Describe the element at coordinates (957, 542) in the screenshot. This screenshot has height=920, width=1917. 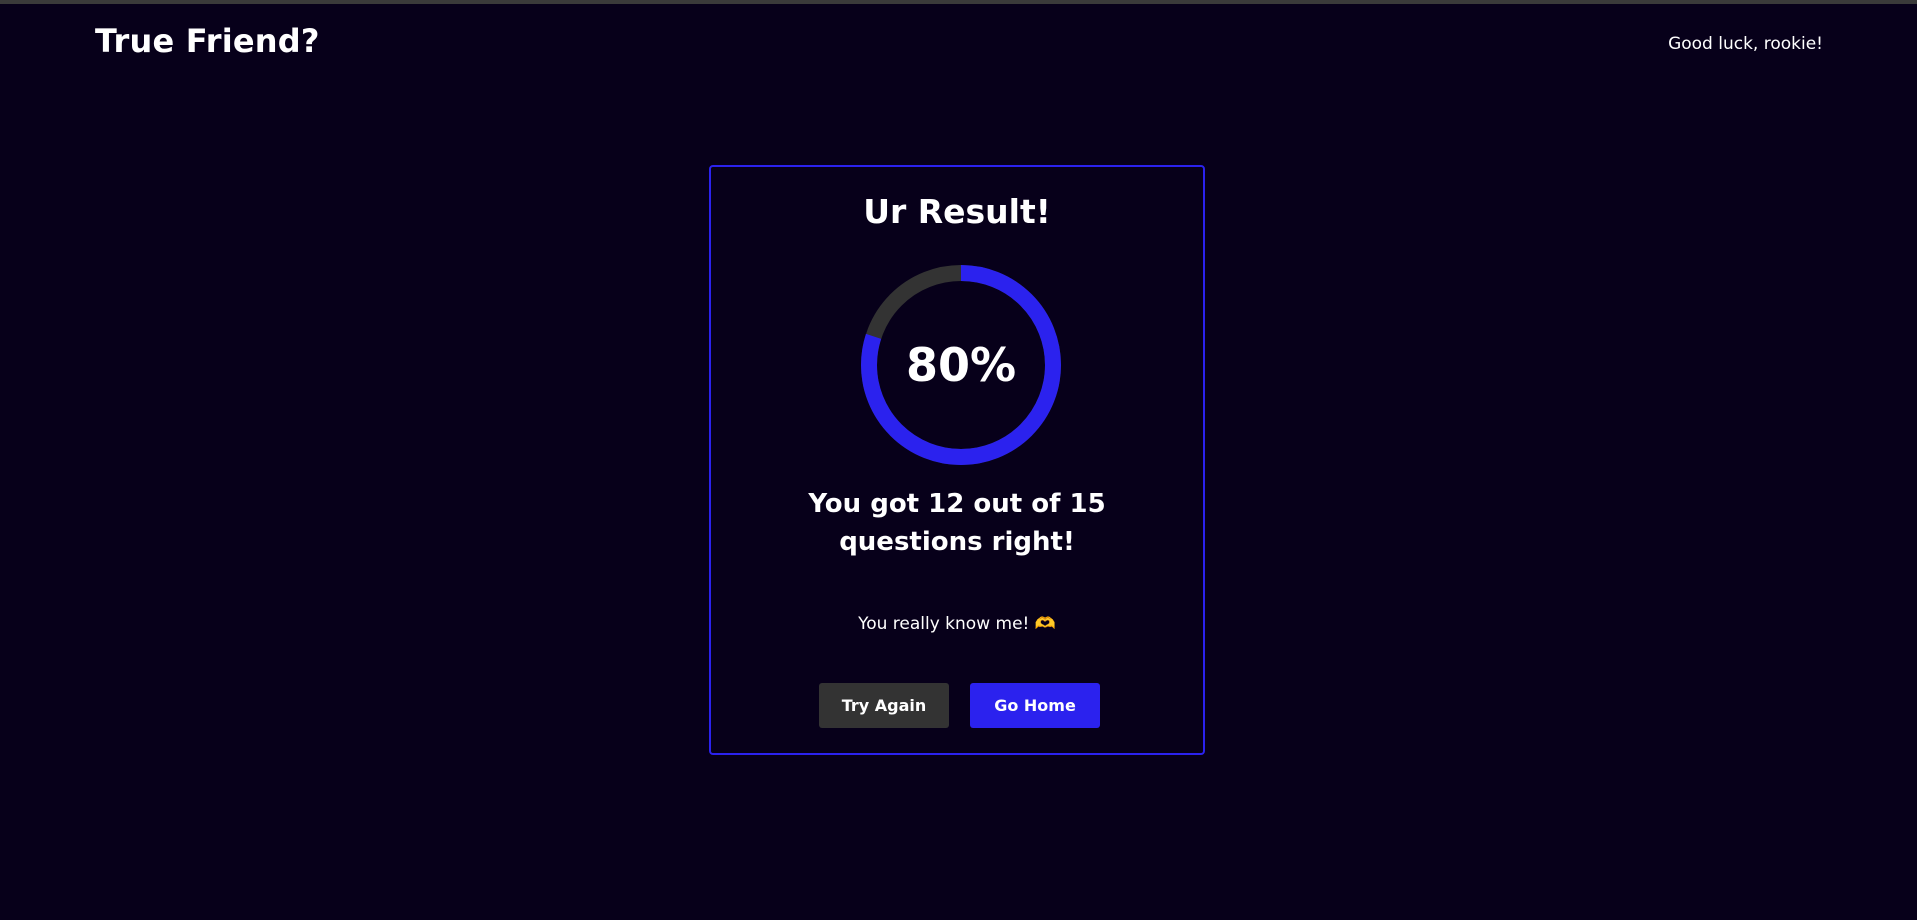
I see `score-line-2: questions right!` at that location.